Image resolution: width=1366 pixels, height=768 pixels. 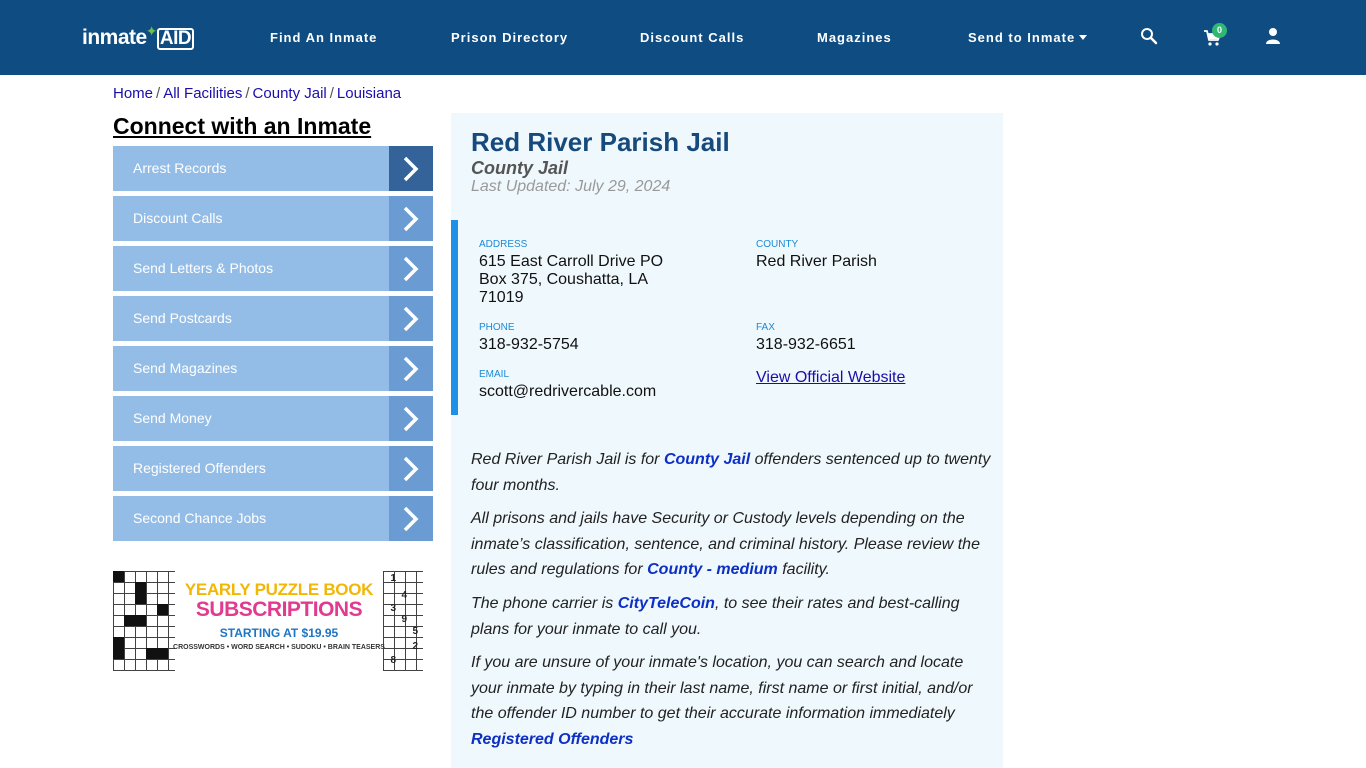 What do you see at coordinates (415, 631) in the screenshot?
I see `sudoku-digit: 5` at bounding box center [415, 631].